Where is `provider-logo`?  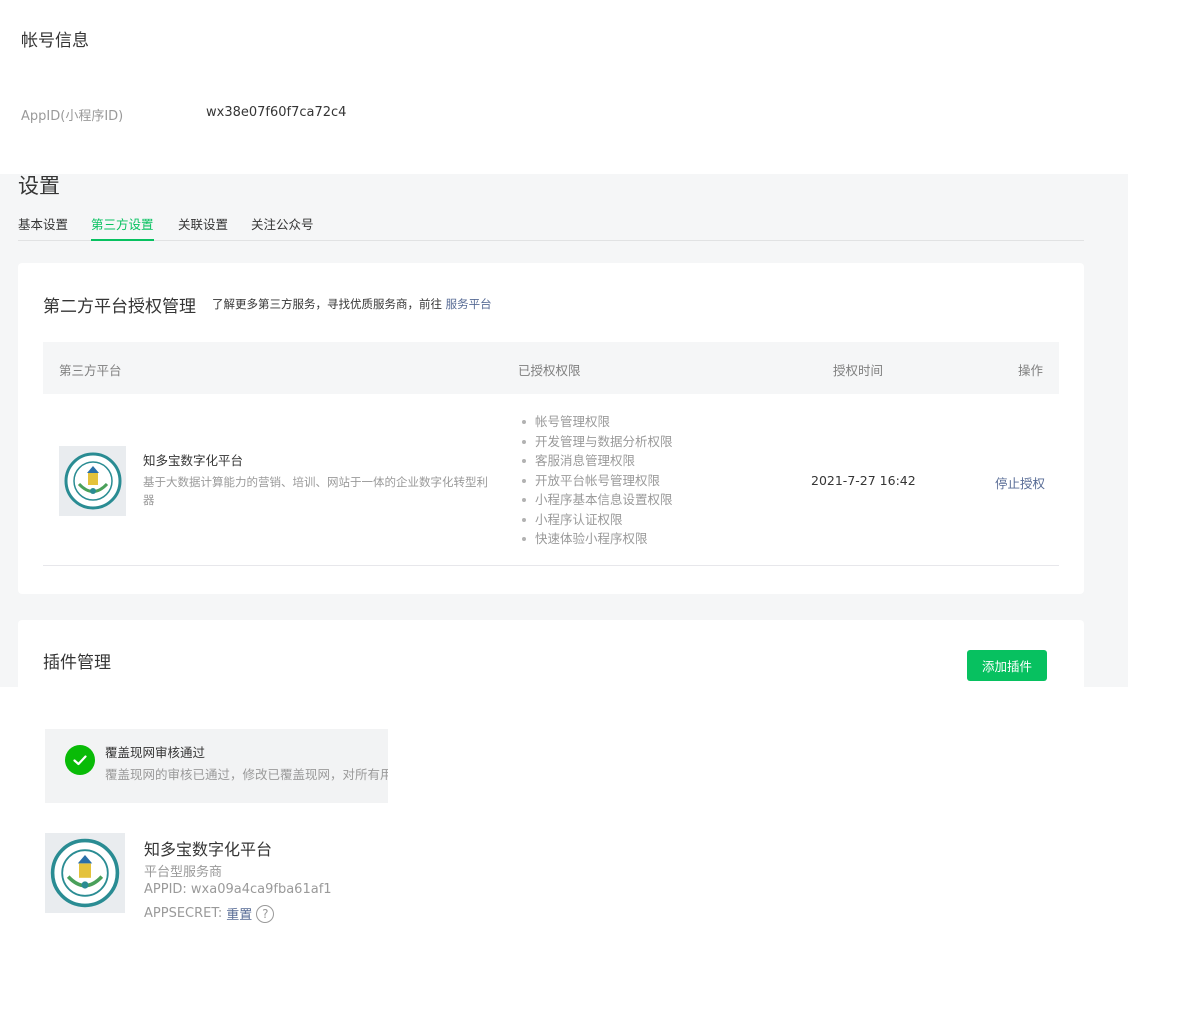
provider-logo is located at coordinates (85, 873).